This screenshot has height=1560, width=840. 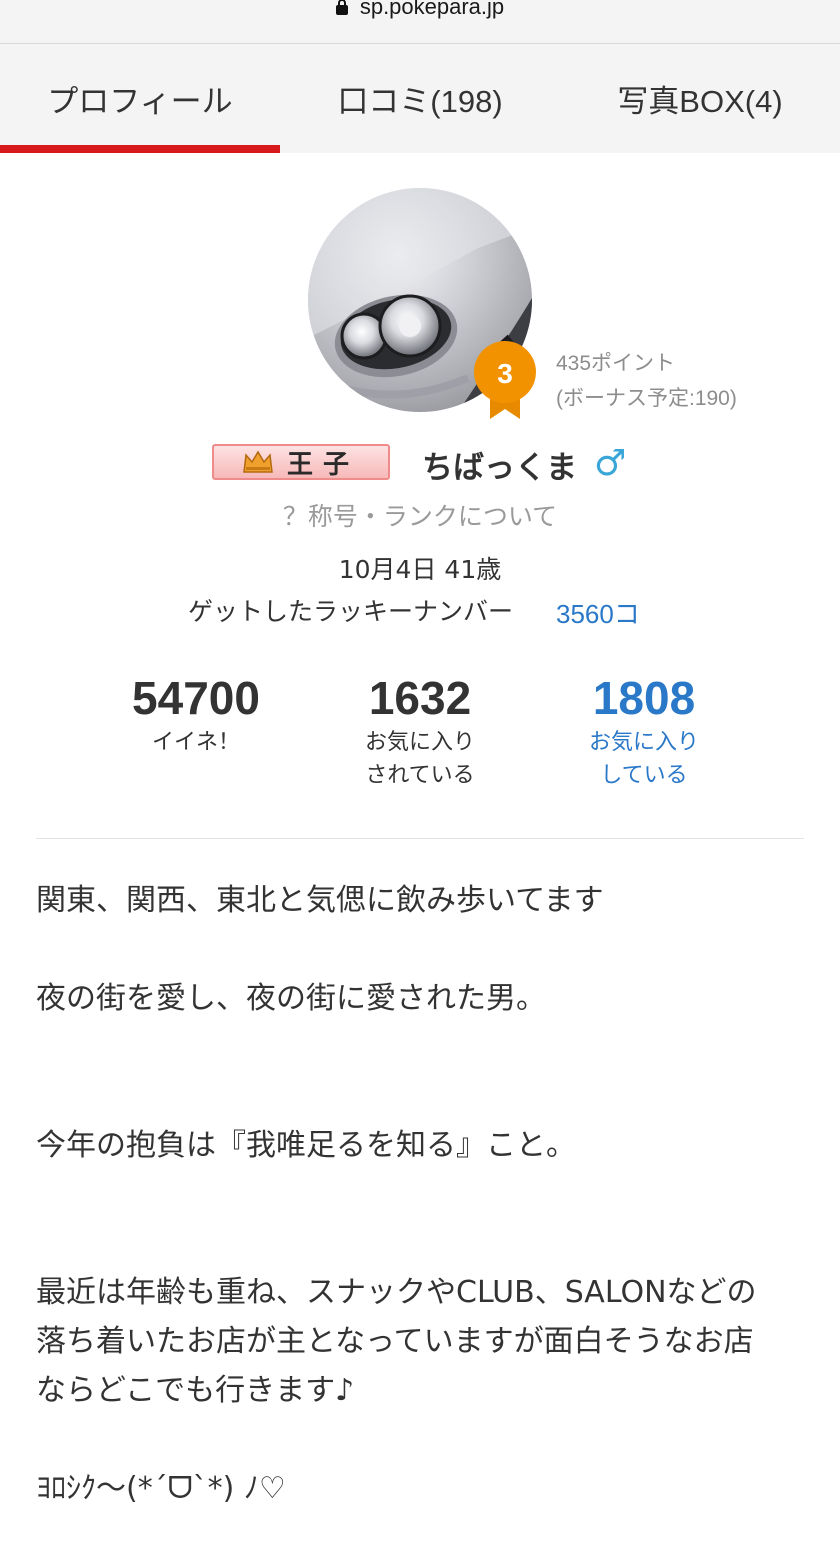 I want to click on favoriting-count: 1808, so click(x=644, y=698).